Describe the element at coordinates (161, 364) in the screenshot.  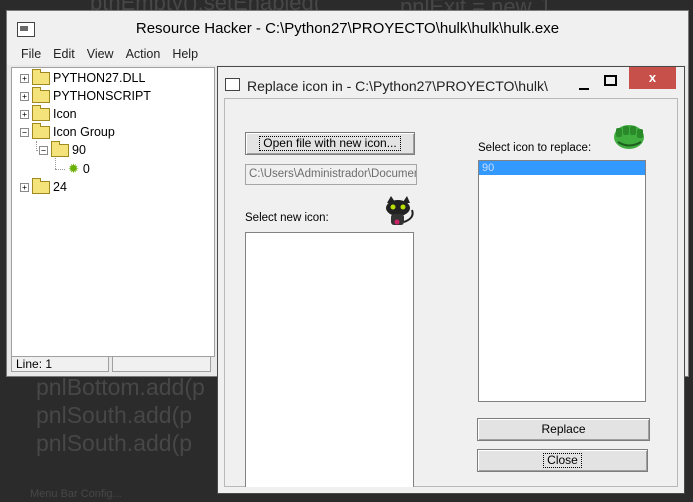
I see `status-cell` at that location.